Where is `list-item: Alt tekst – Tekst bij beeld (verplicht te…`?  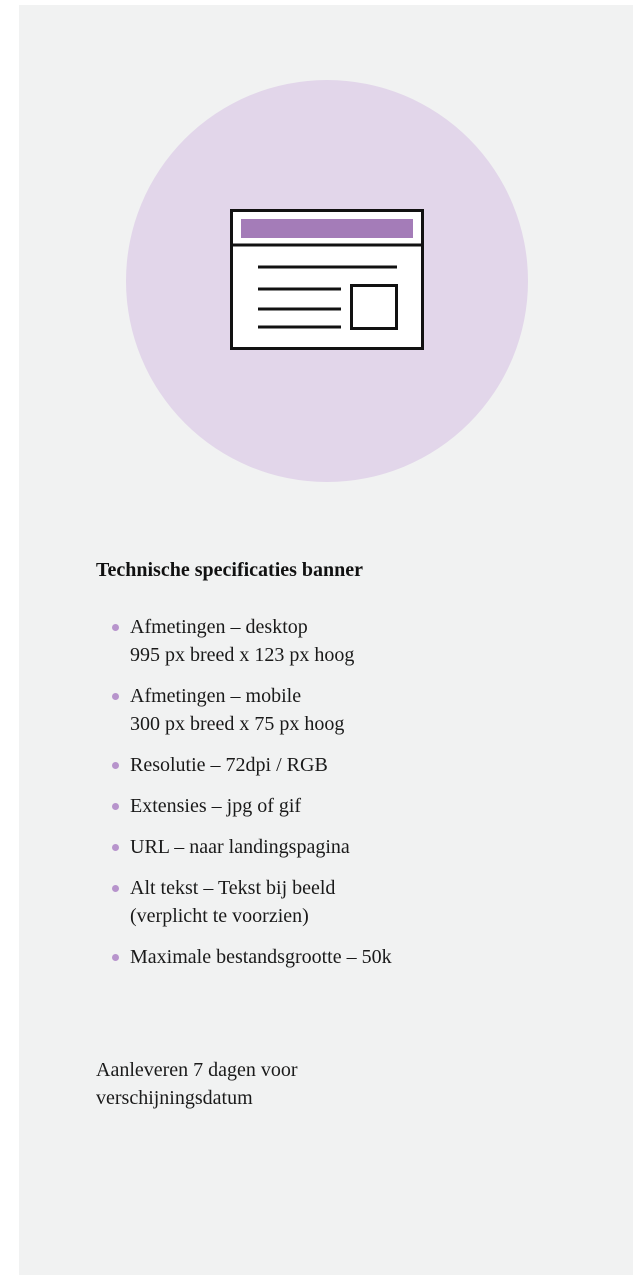
list-item: Alt tekst – Tekst bij beeld (verplicht te… is located at coordinates (362, 902).